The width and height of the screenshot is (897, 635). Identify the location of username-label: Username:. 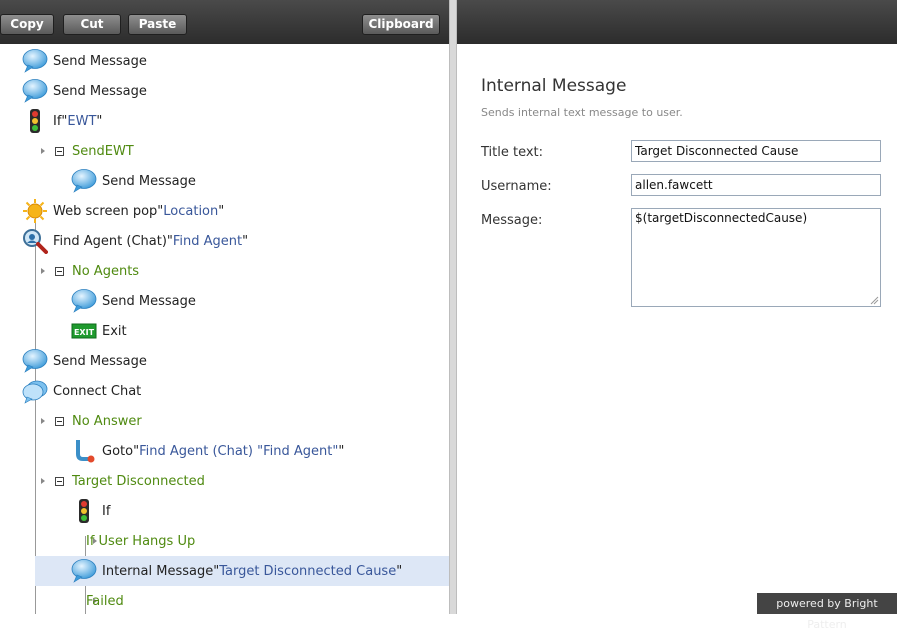
(516, 186).